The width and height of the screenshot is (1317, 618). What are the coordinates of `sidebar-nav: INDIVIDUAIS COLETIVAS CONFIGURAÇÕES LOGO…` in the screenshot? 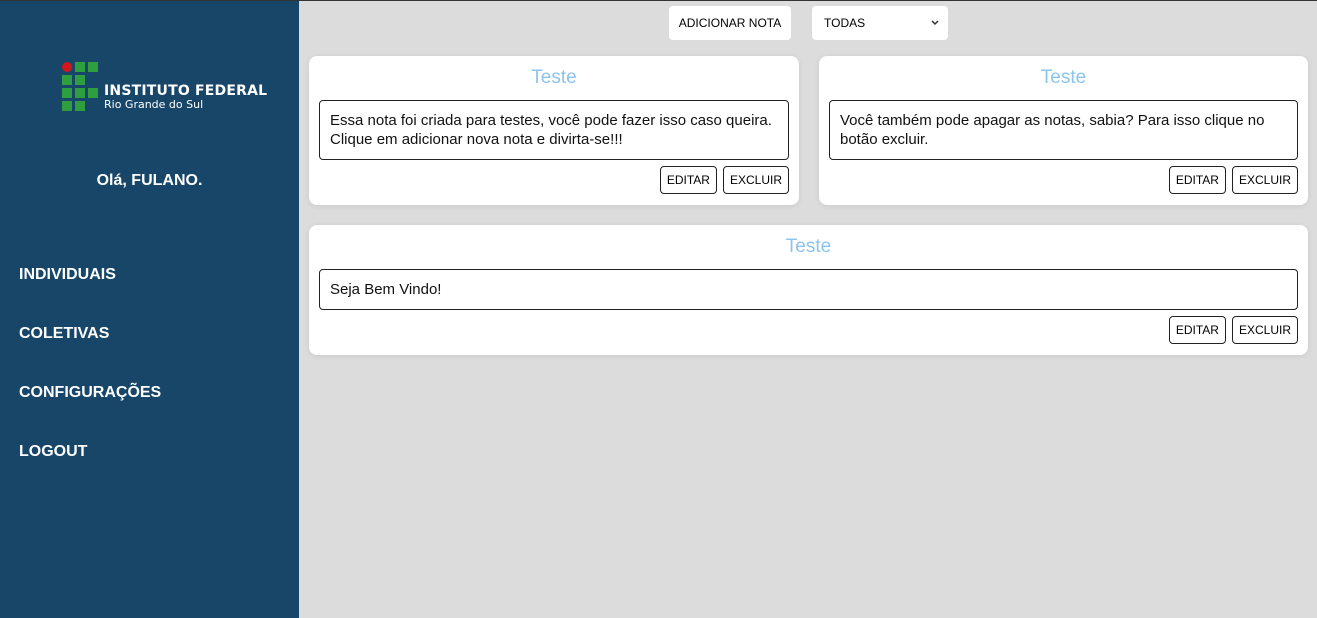 It's located at (90, 383).